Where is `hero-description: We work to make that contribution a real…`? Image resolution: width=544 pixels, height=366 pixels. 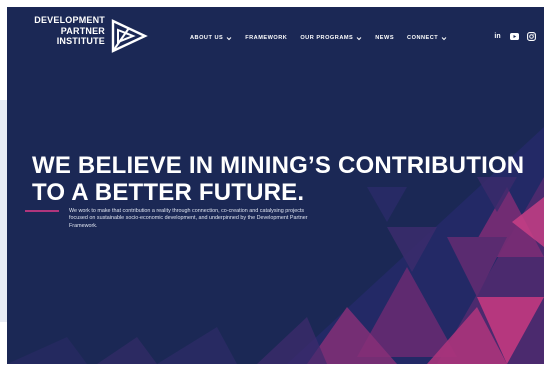 hero-description: We work to make that contribution a real… is located at coordinates (188, 218).